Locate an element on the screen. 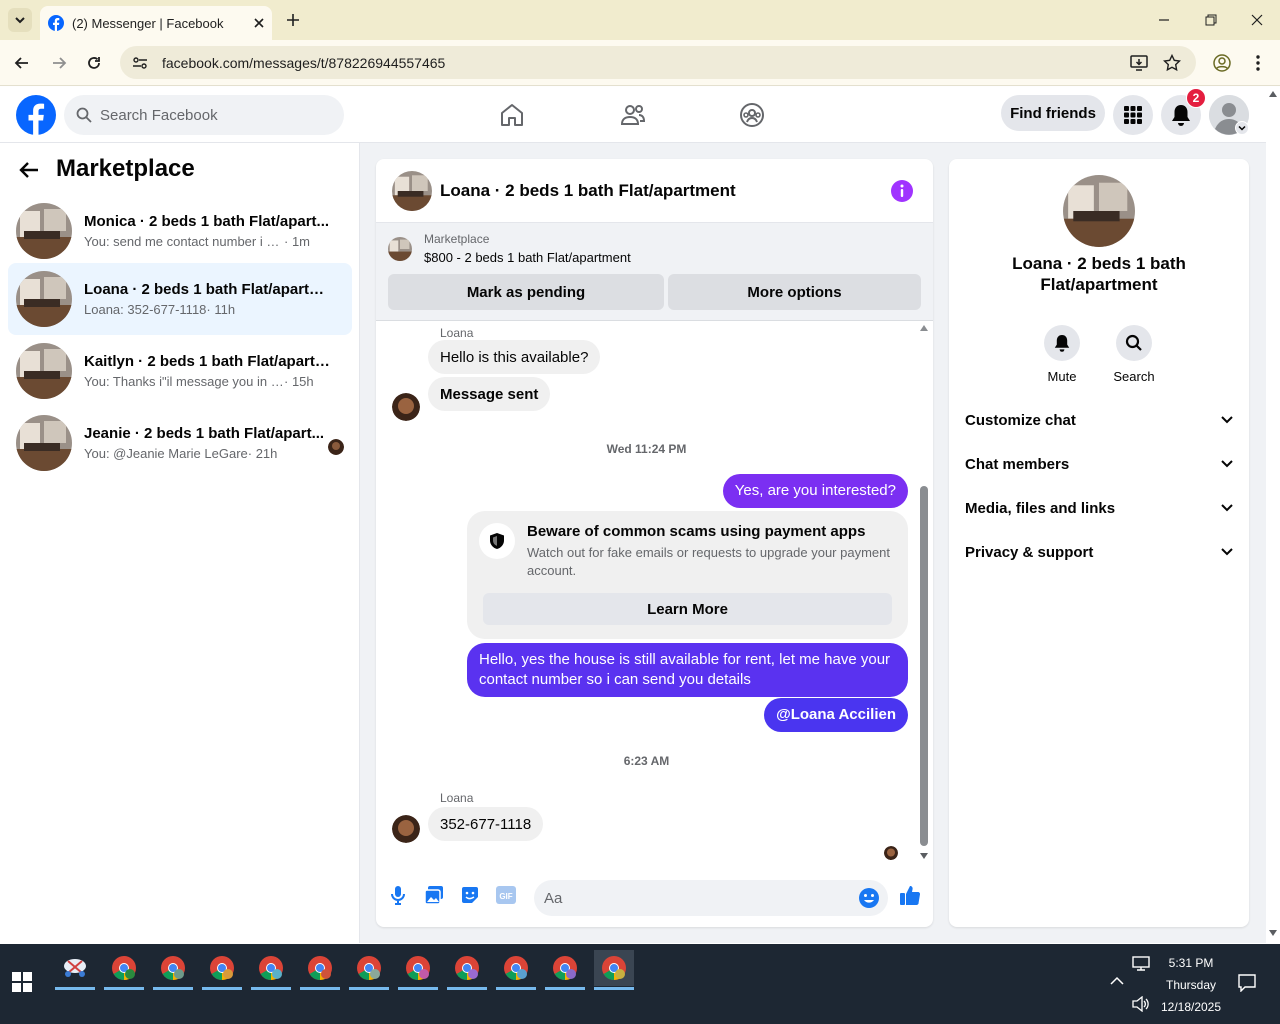 The height and width of the screenshot is (1024, 1280). like-button is located at coordinates (910, 895).